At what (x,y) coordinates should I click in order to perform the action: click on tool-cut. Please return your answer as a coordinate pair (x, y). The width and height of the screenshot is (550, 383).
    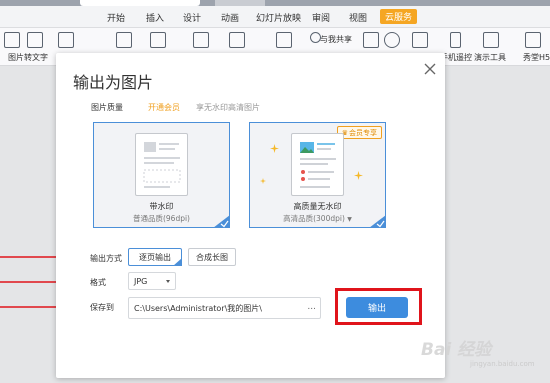
    Looking at the image, I should click on (12, 40).